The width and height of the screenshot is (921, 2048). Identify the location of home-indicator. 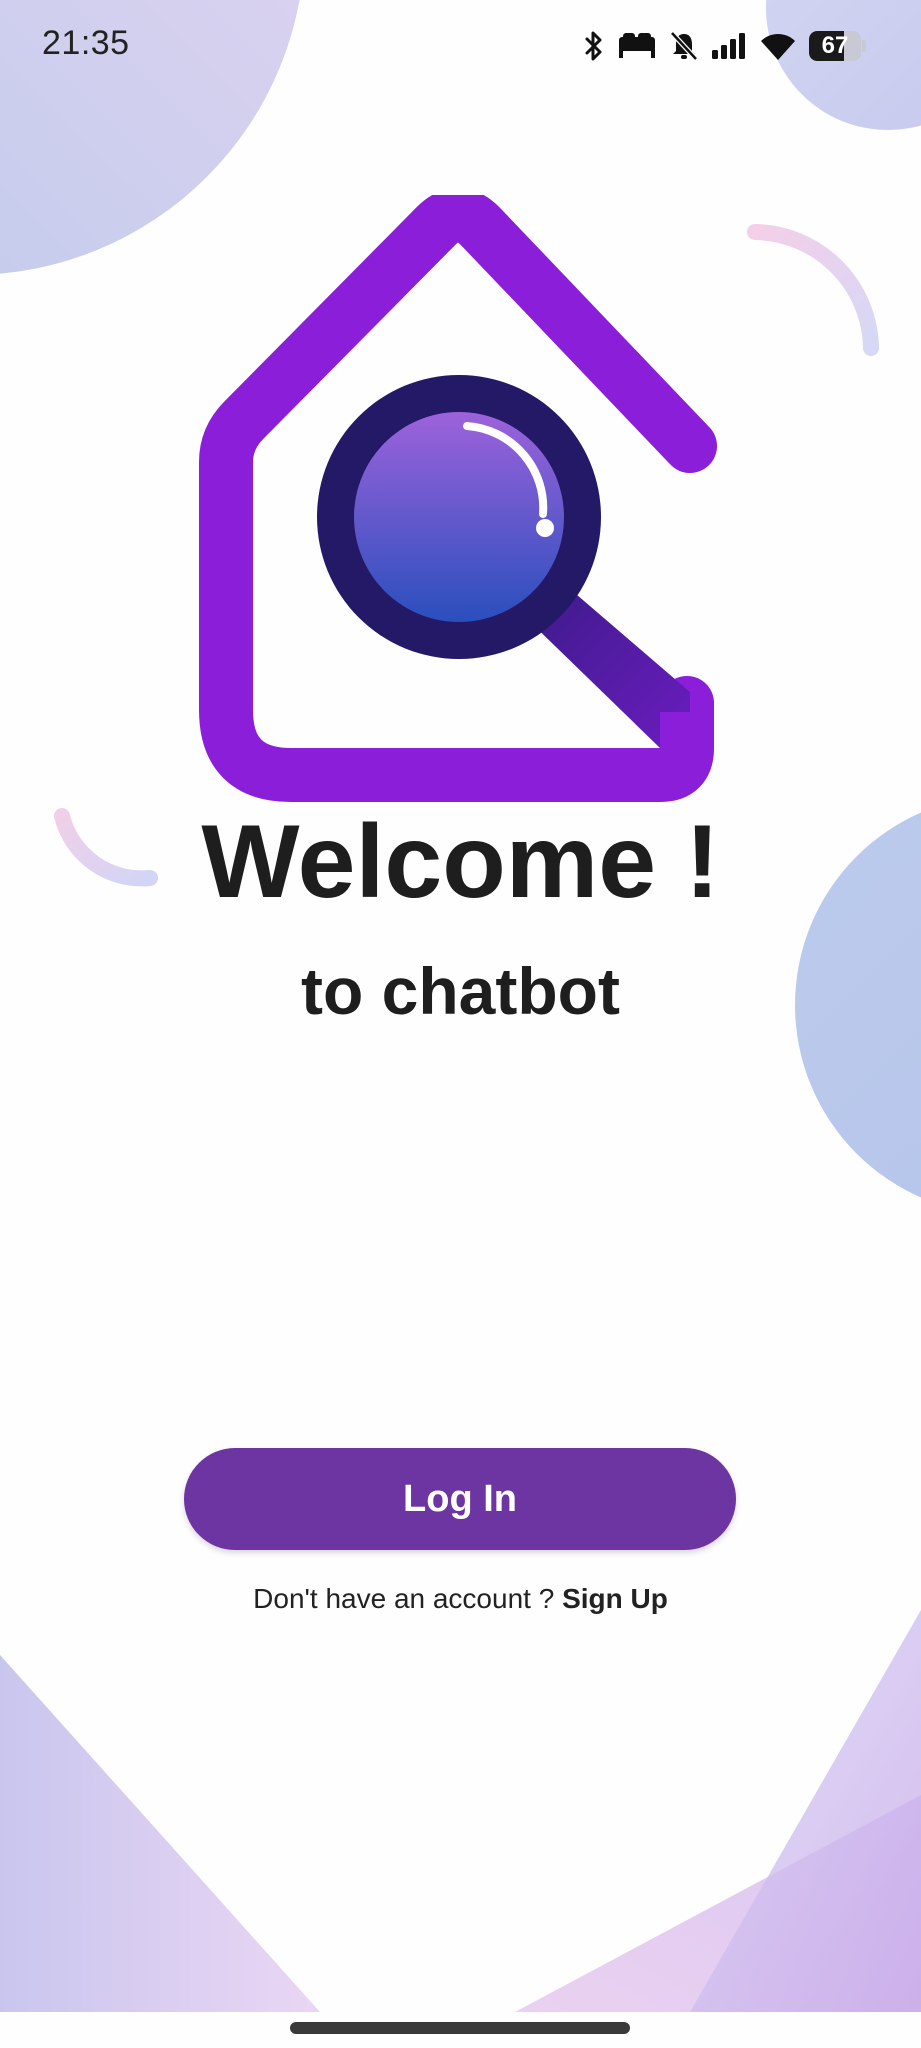
(460, 2028).